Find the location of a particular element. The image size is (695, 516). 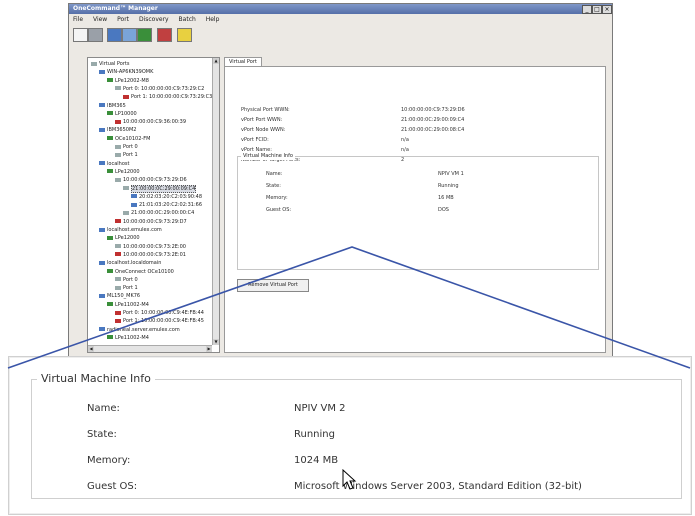

tree-node: localhost.localdomain is located at coordinates (130, 263).